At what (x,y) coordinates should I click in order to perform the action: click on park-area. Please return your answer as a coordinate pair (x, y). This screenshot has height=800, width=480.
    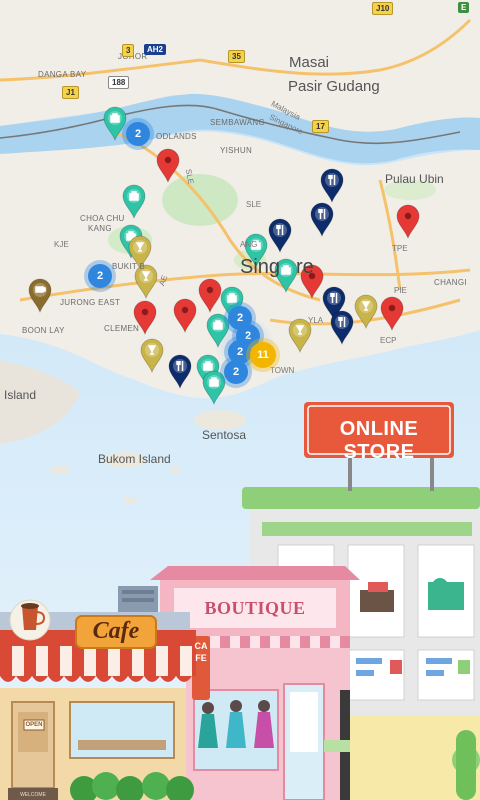
    Looking at the image, I should click on (200, 200).